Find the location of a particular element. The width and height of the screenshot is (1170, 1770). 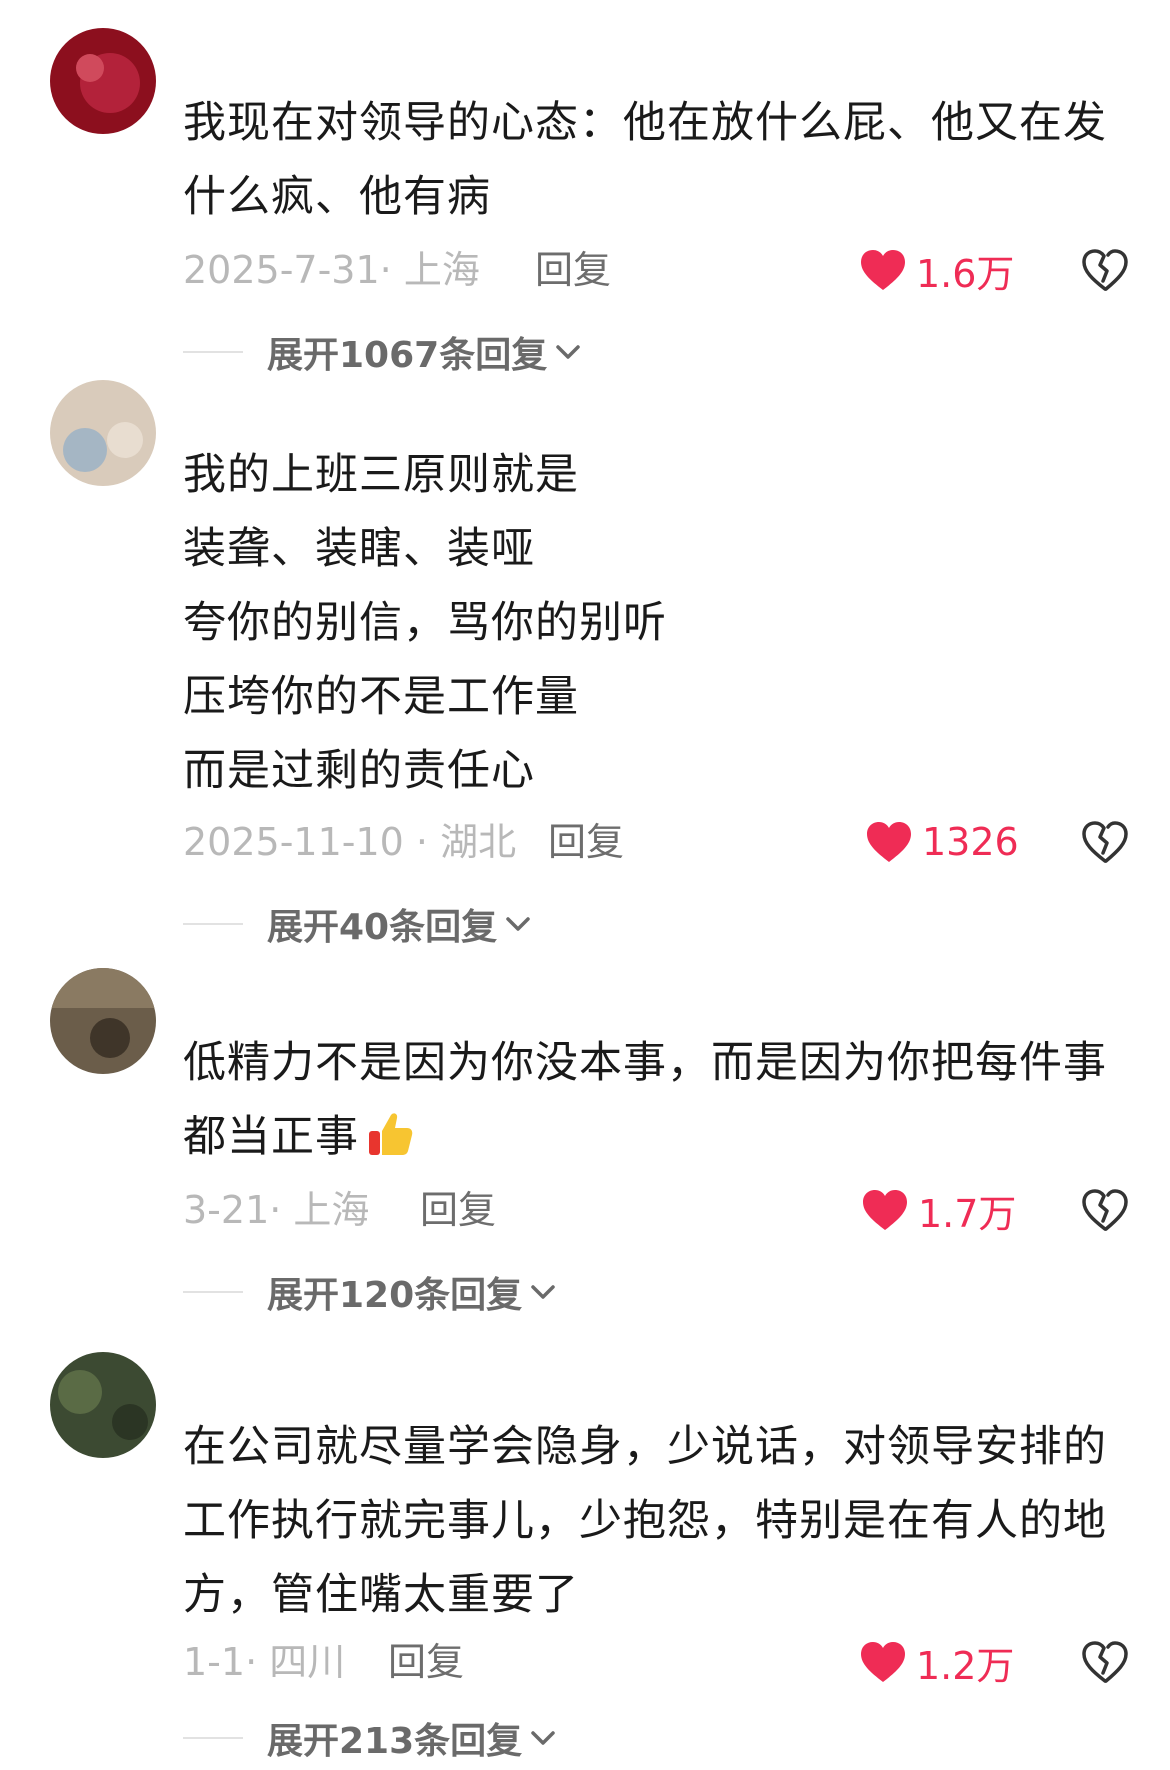

thumbs-up-emoji is located at coordinates (390, 1145).